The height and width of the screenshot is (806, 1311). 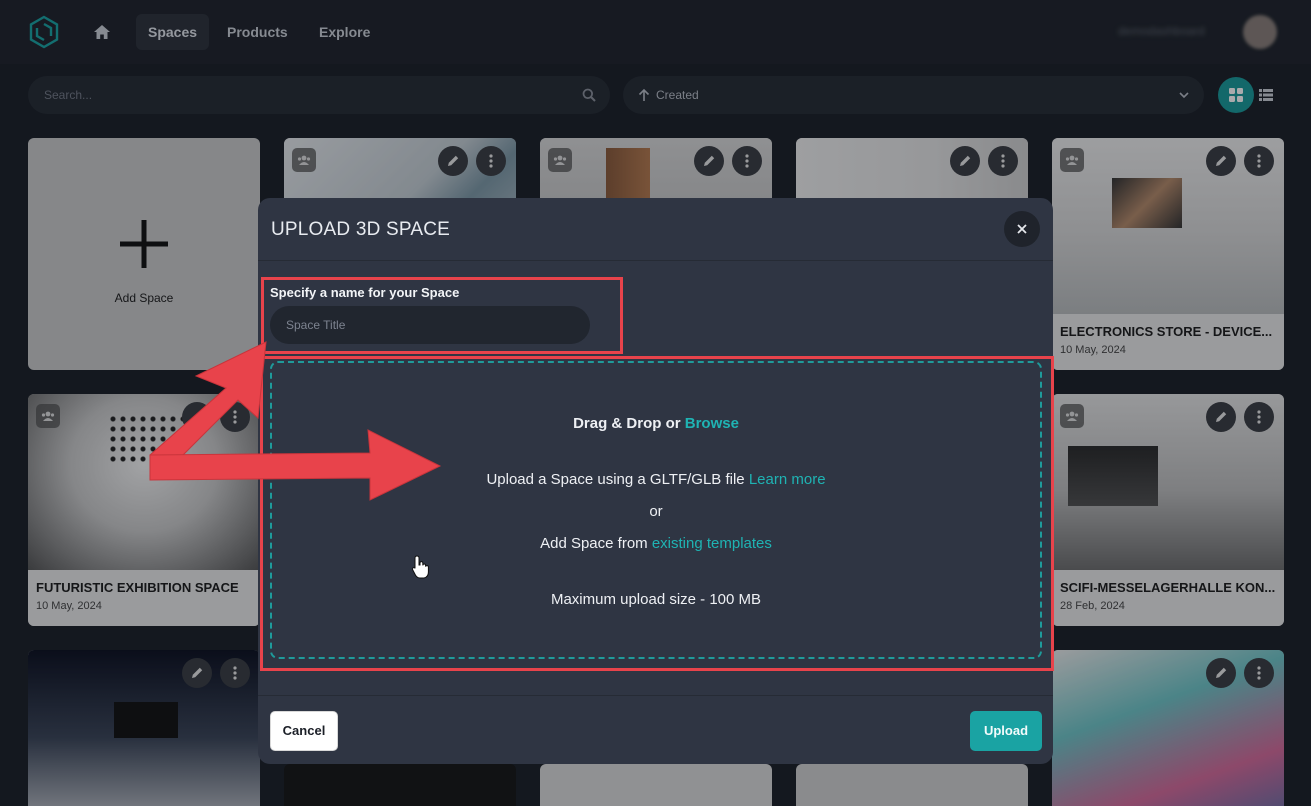 I want to click on close-icon, so click(x=1022, y=229).